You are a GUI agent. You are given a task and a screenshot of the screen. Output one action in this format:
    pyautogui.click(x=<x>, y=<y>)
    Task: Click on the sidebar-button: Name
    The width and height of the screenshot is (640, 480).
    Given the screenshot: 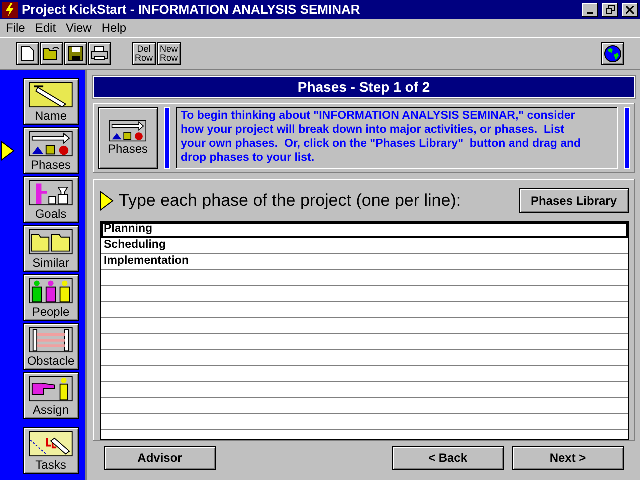 What is the action you would take?
    pyautogui.click(x=51, y=101)
    